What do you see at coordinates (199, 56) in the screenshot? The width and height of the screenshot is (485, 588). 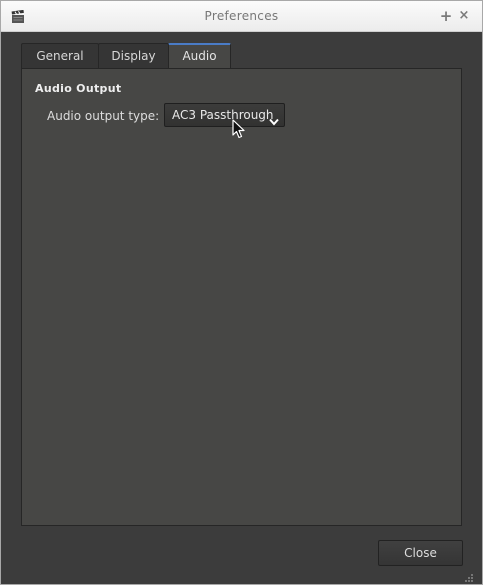 I see `tab-audio: Audio` at bounding box center [199, 56].